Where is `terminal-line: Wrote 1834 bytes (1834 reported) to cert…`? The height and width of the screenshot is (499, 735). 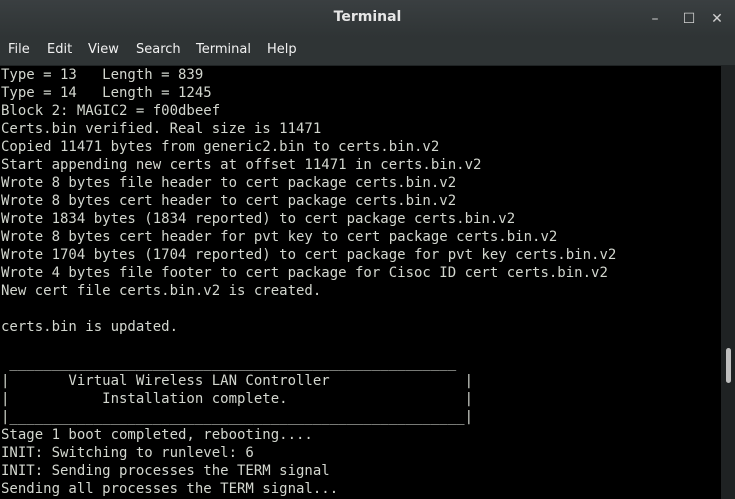 terminal-line: Wrote 1834 bytes (1834 reported) to cert… is located at coordinates (258, 219).